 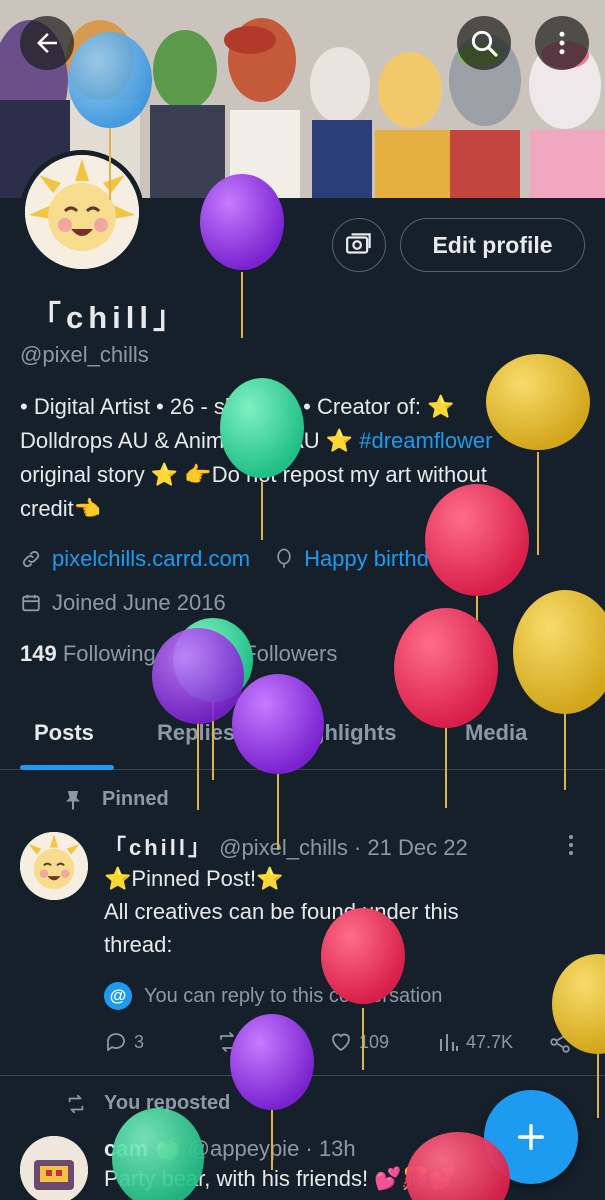 What do you see at coordinates (256, 1041) in the screenshot?
I see `repost-count: 14` at bounding box center [256, 1041].